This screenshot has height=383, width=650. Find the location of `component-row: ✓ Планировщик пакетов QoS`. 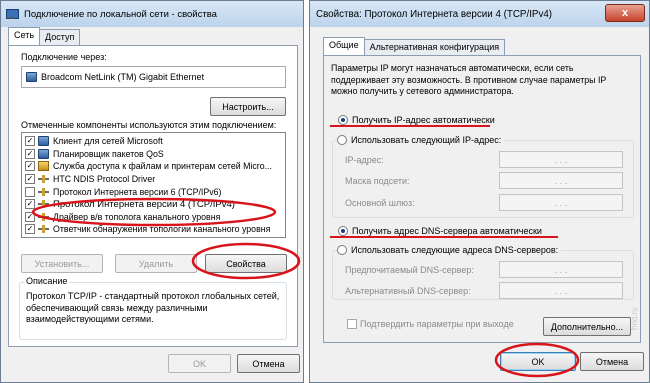

component-row: ✓ Планировщик пакетов QoS is located at coordinates (153, 154).